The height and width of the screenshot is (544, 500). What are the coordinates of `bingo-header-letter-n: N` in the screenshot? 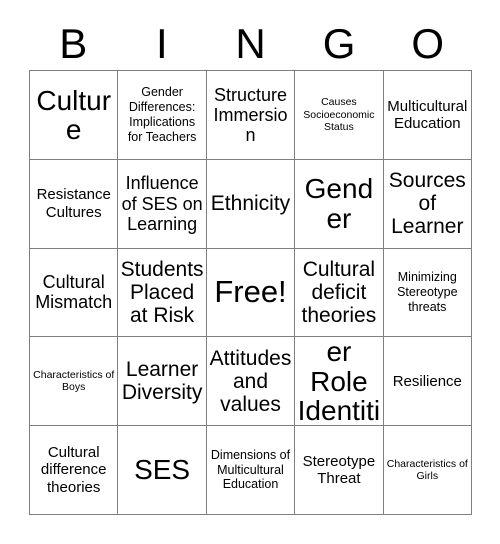 It's located at (250, 43).